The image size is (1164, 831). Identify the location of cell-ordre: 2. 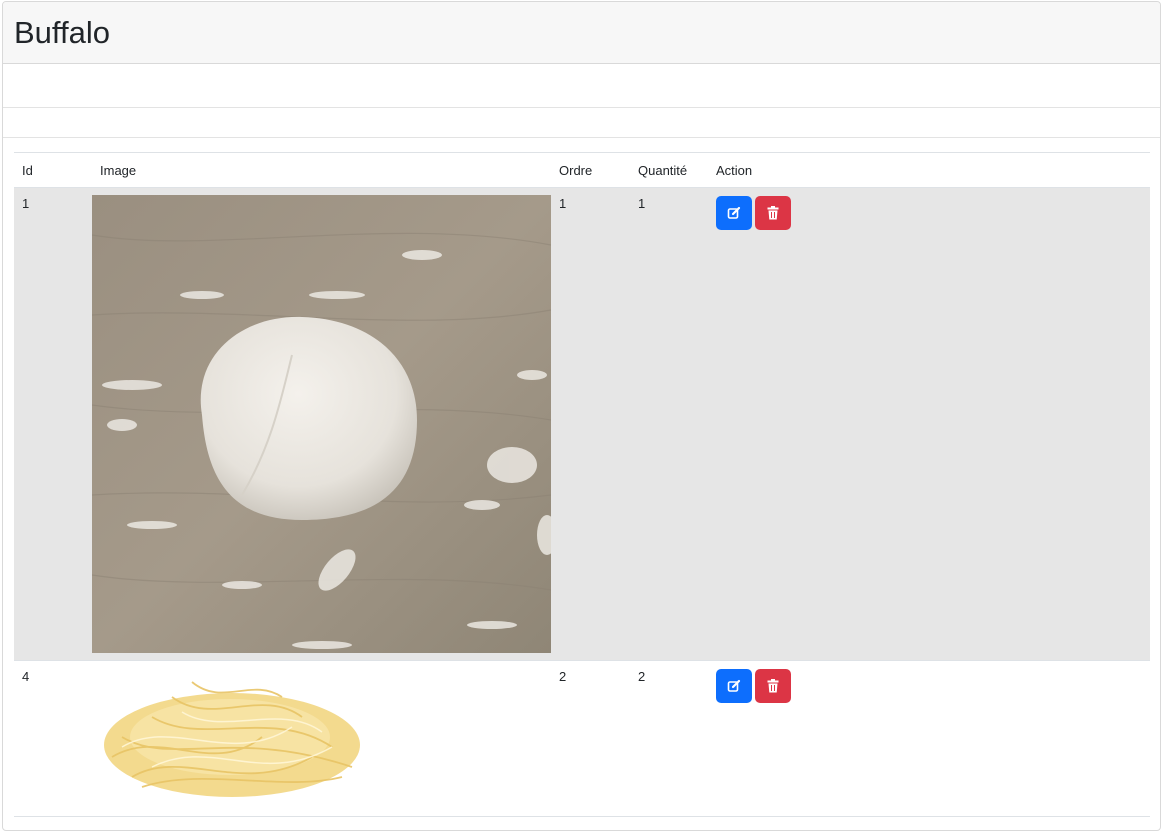
(590, 738).